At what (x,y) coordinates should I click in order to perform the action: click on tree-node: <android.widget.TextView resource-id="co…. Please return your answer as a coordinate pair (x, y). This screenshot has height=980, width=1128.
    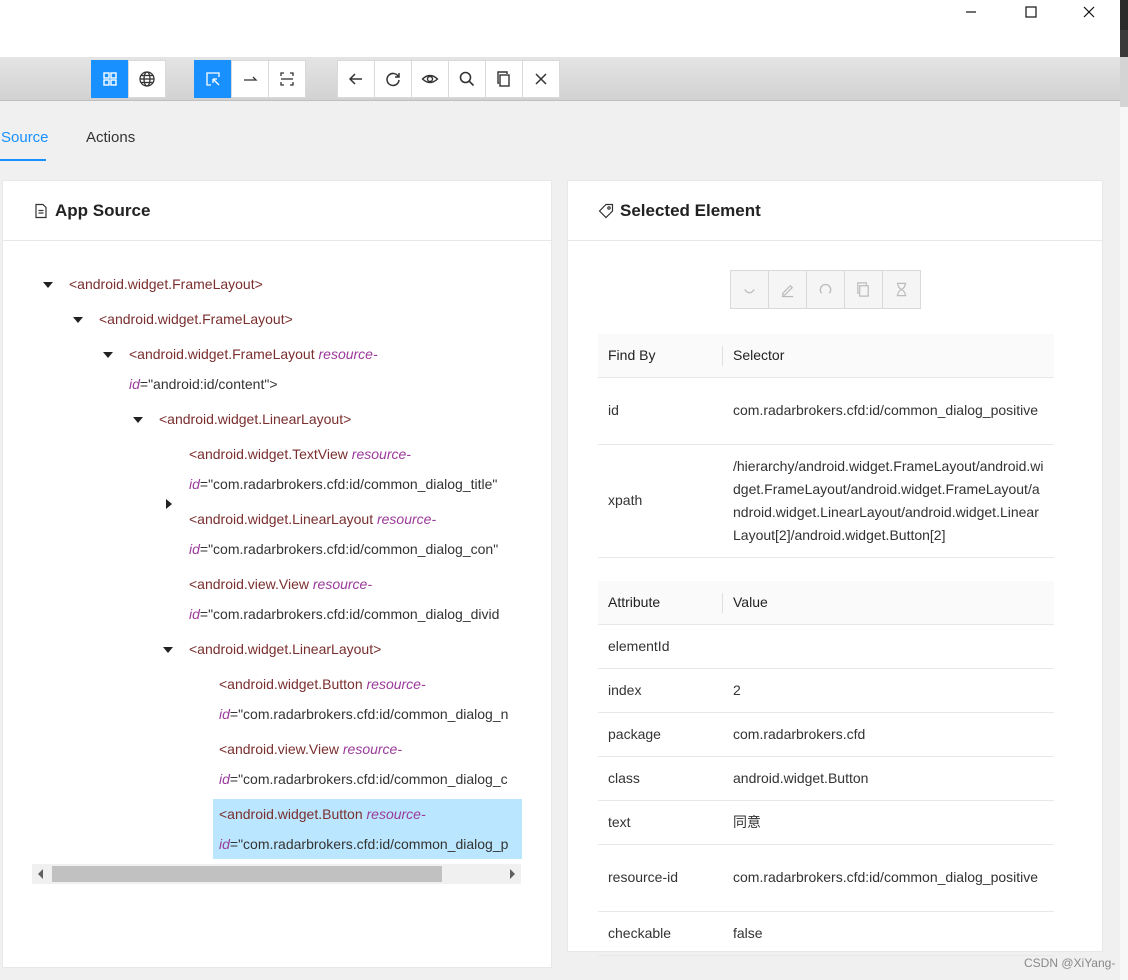
    Looking at the image, I should click on (343, 469).